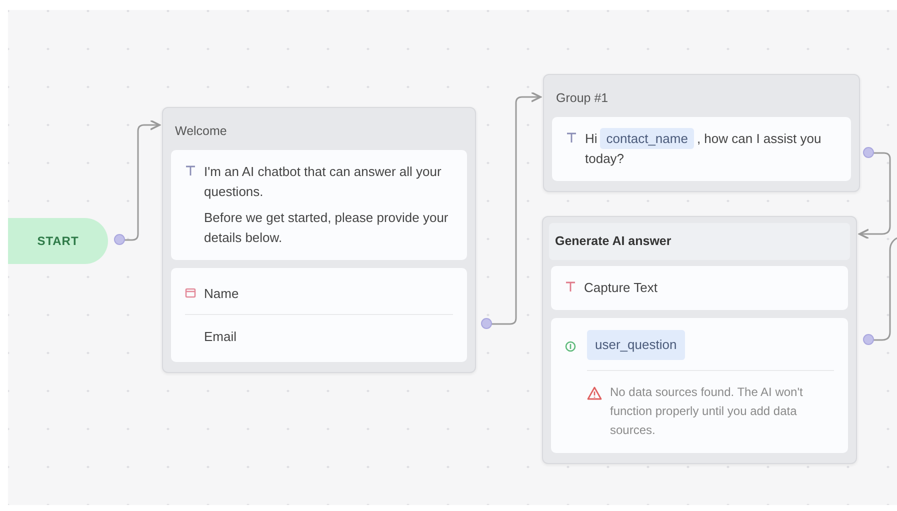 The image size is (897, 511). I want to click on node-title: Generate AI answer, so click(699, 241).